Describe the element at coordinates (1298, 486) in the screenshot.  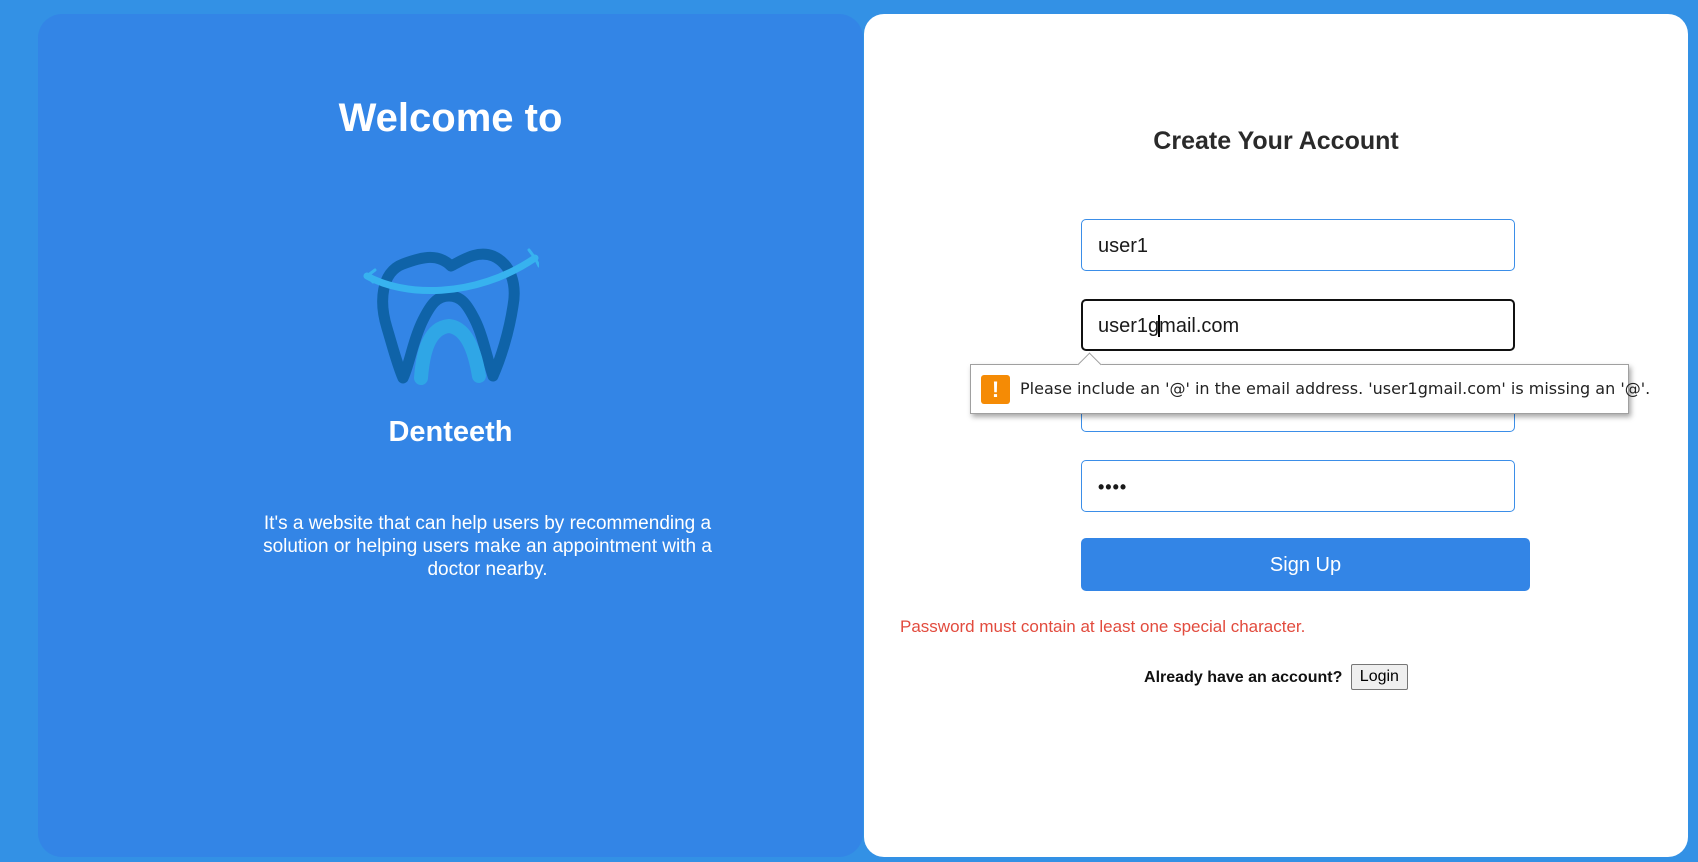
I see `password-input: ••••` at that location.